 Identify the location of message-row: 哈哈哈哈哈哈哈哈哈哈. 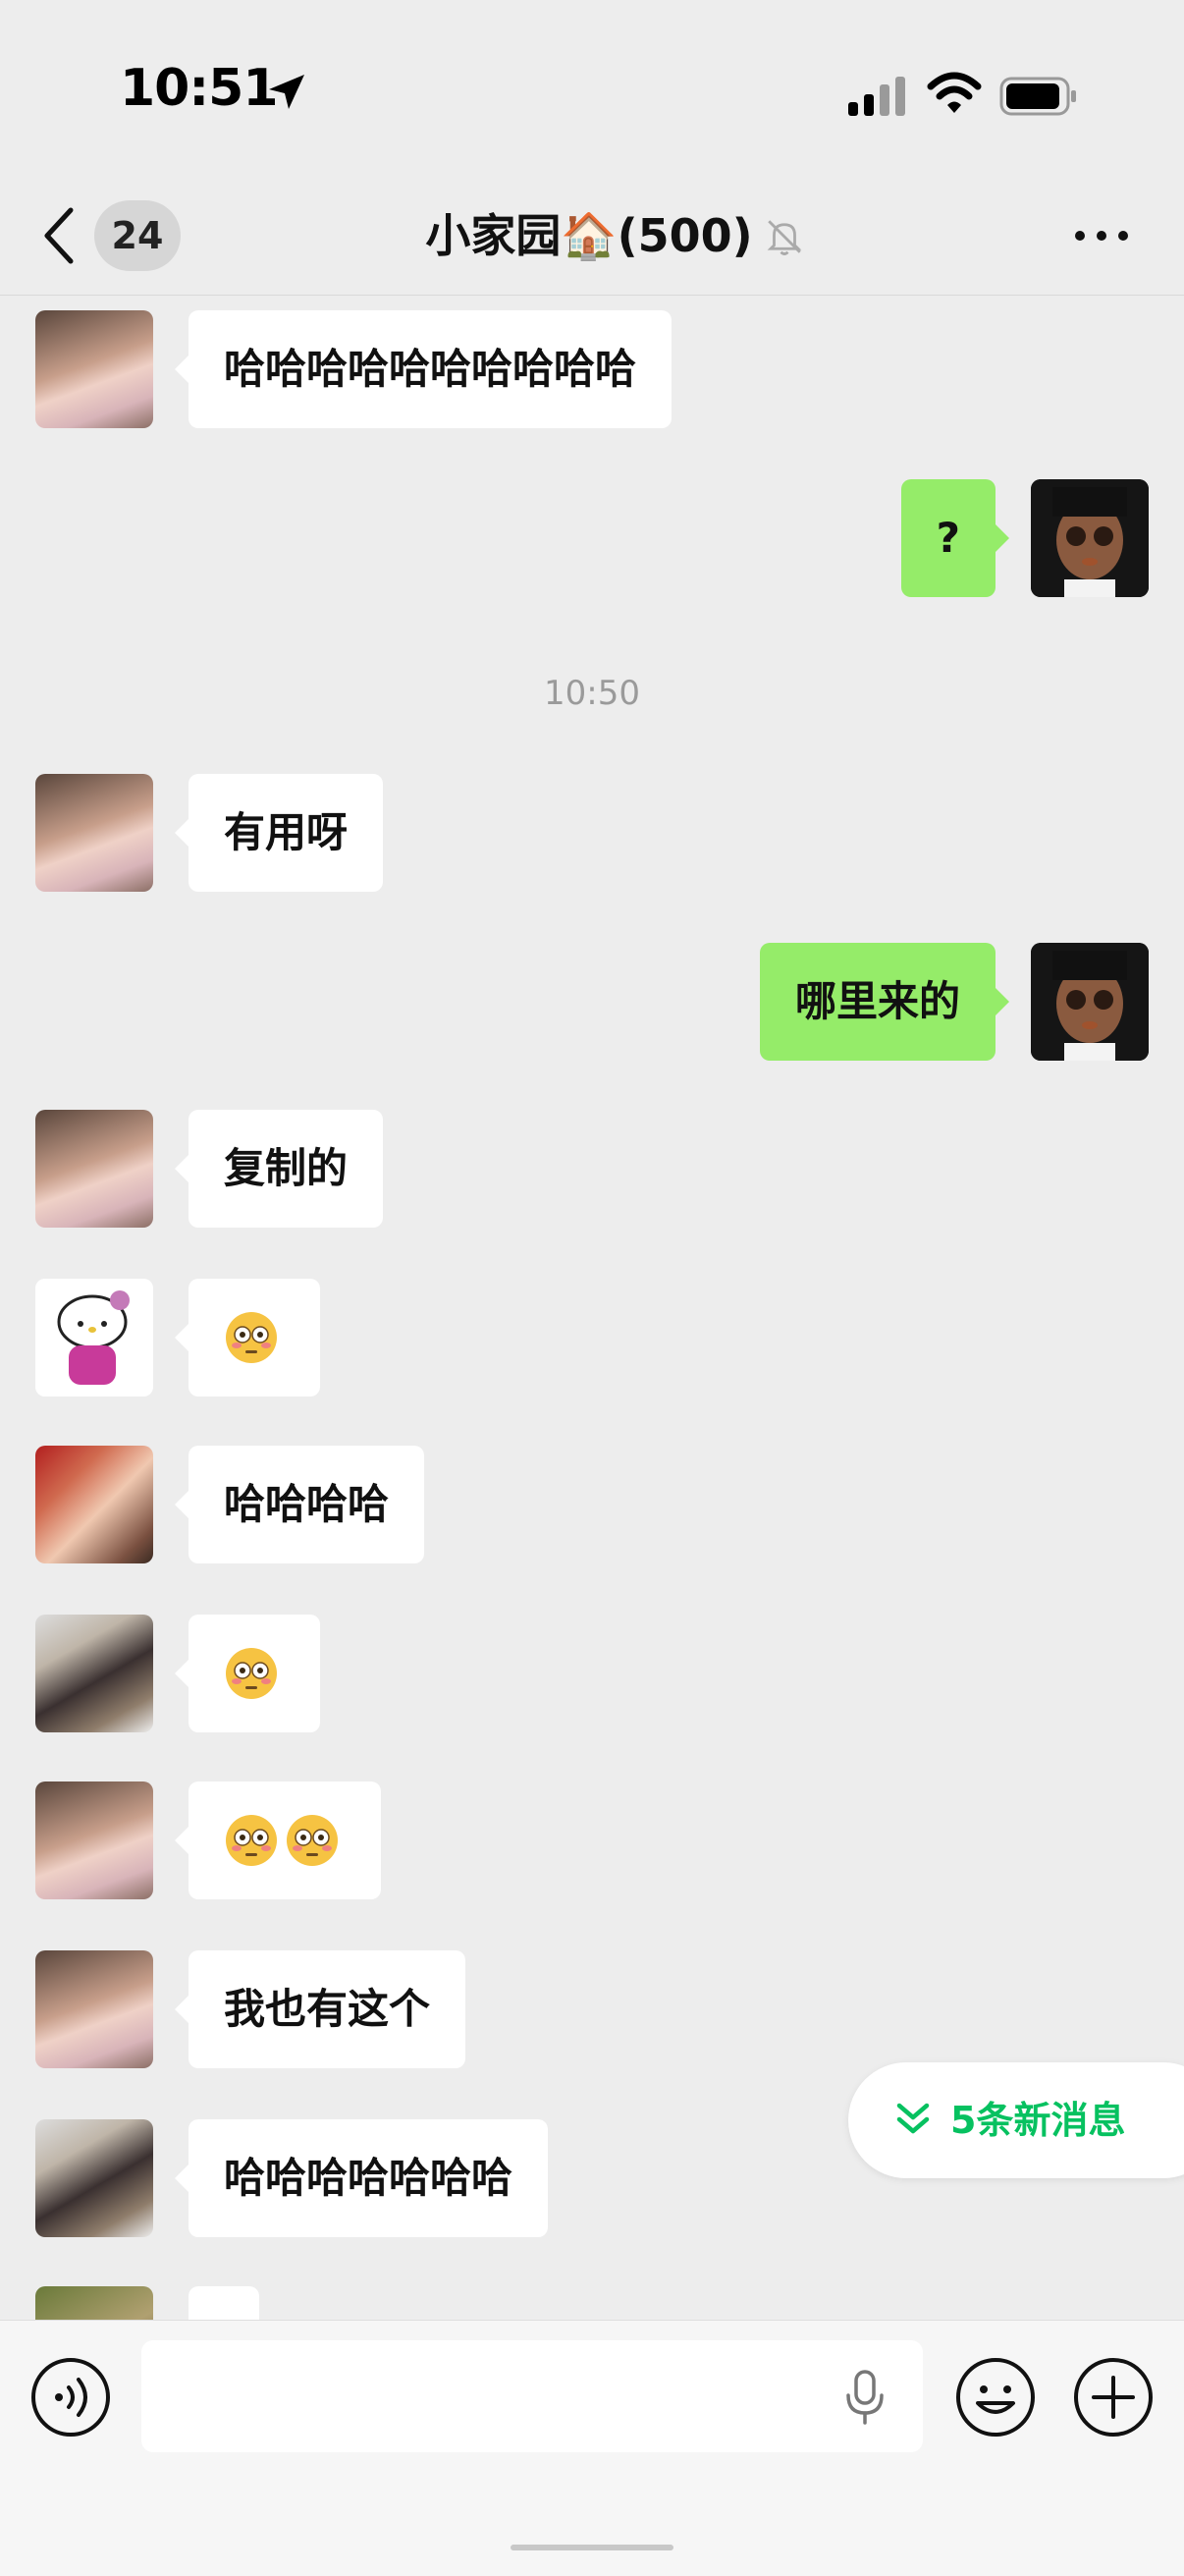
(592, 371).